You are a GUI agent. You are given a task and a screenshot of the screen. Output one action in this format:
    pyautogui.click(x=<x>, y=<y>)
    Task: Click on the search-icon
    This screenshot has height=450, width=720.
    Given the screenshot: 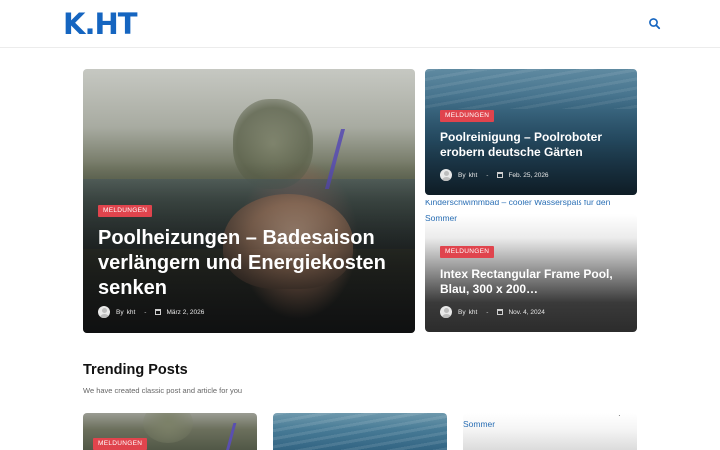 What is the action you would take?
    pyautogui.click(x=655, y=24)
    